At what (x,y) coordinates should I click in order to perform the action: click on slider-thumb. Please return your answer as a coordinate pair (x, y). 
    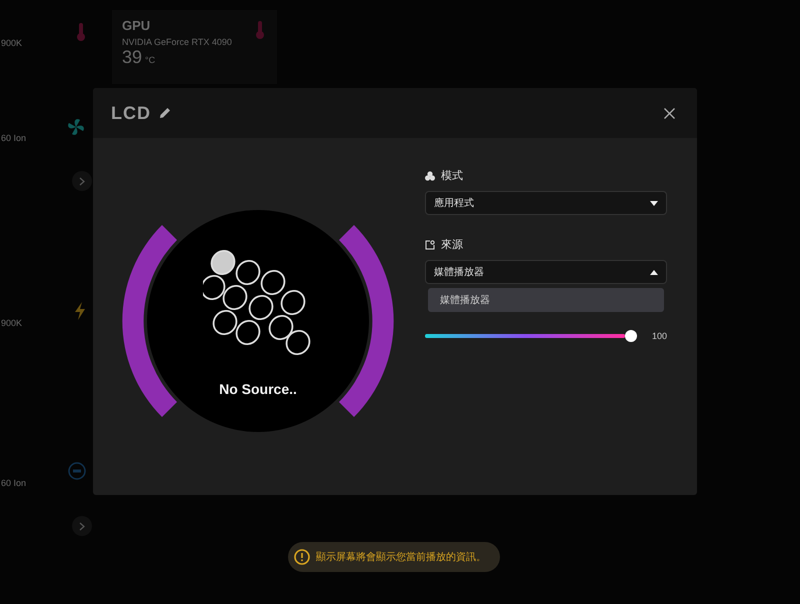
    Looking at the image, I should click on (631, 336).